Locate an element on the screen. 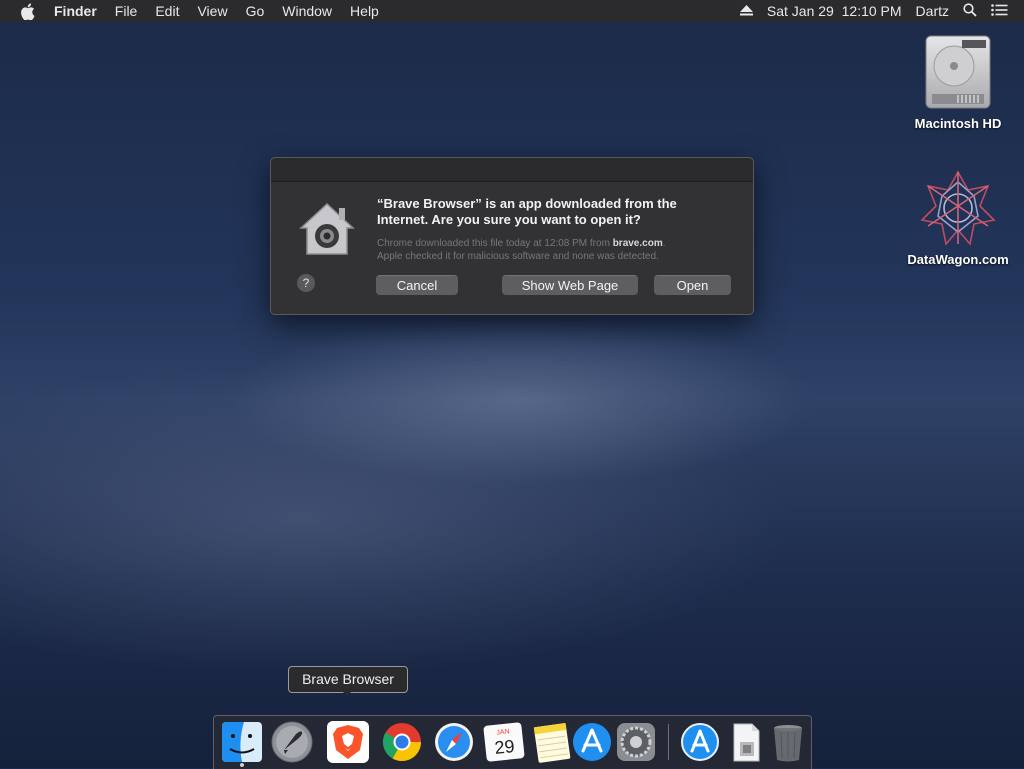  system-preferences-icon is located at coordinates (636, 742).